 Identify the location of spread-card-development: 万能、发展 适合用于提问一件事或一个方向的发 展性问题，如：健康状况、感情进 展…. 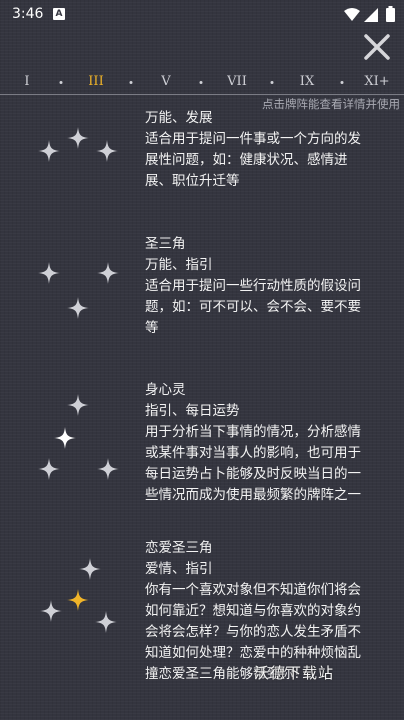
(202, 153).